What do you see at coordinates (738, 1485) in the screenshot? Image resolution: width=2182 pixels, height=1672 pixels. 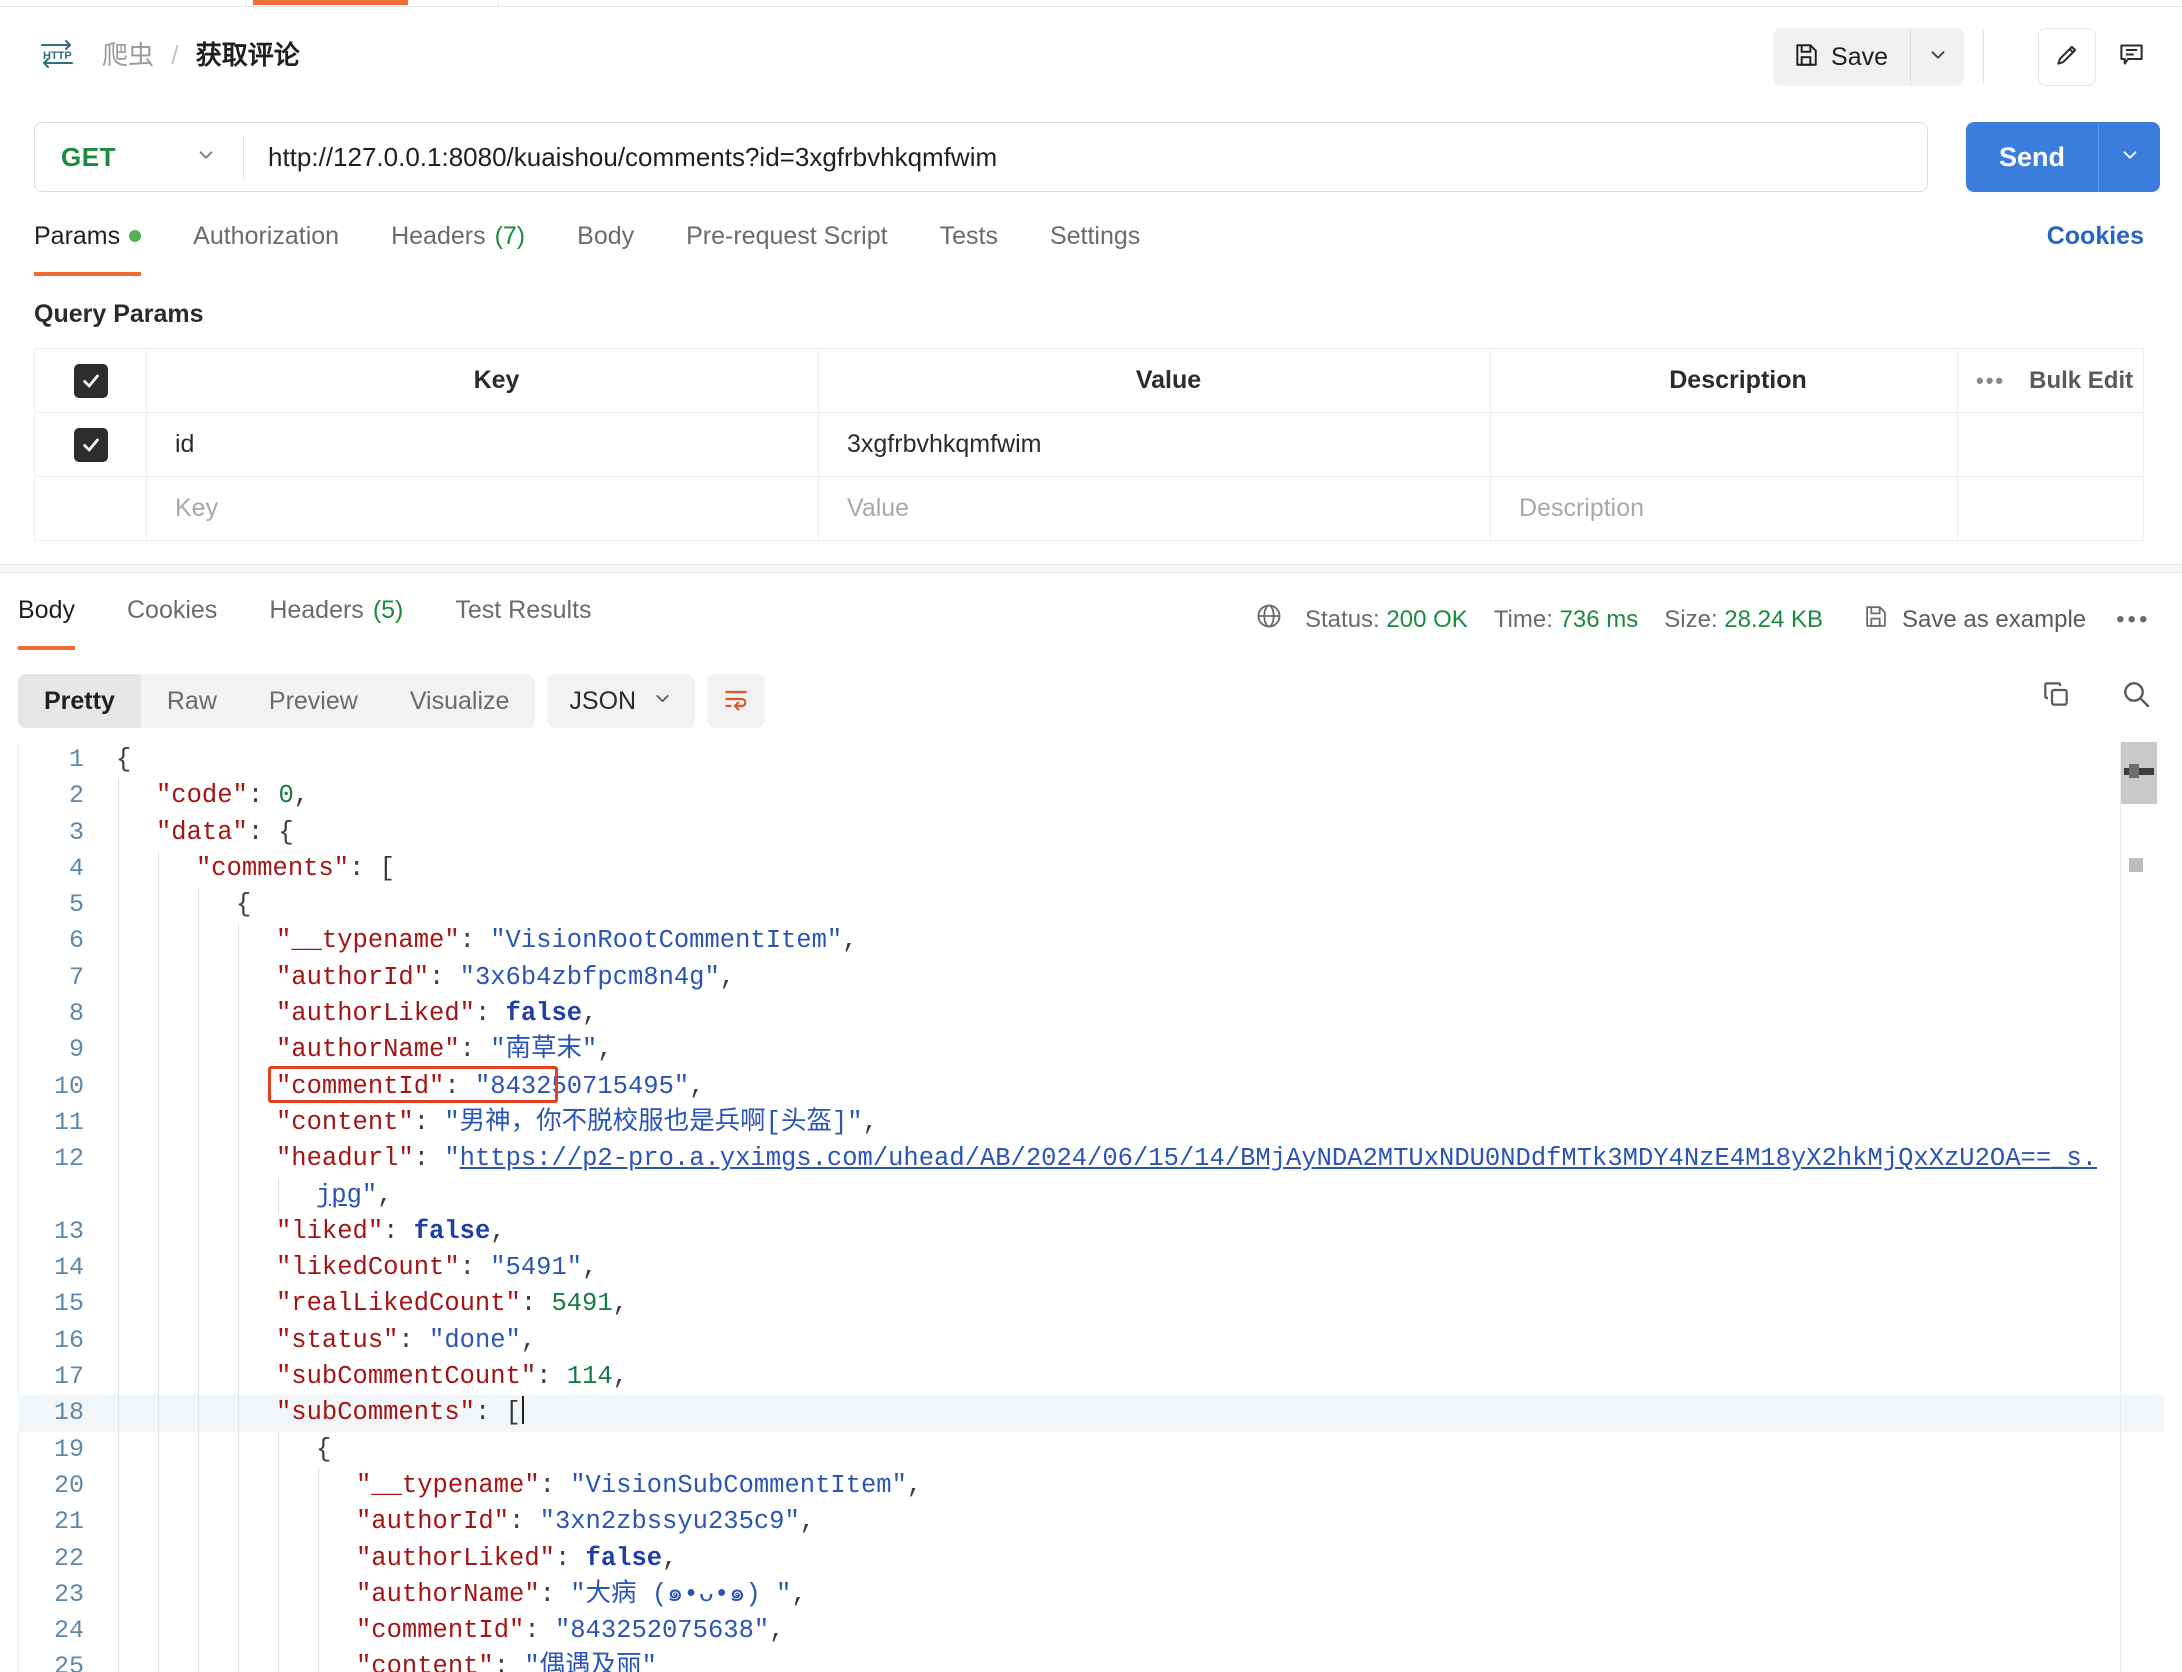 I see `code-token: "VisionSubCommentItem"` at bounding box center [738, 1485].